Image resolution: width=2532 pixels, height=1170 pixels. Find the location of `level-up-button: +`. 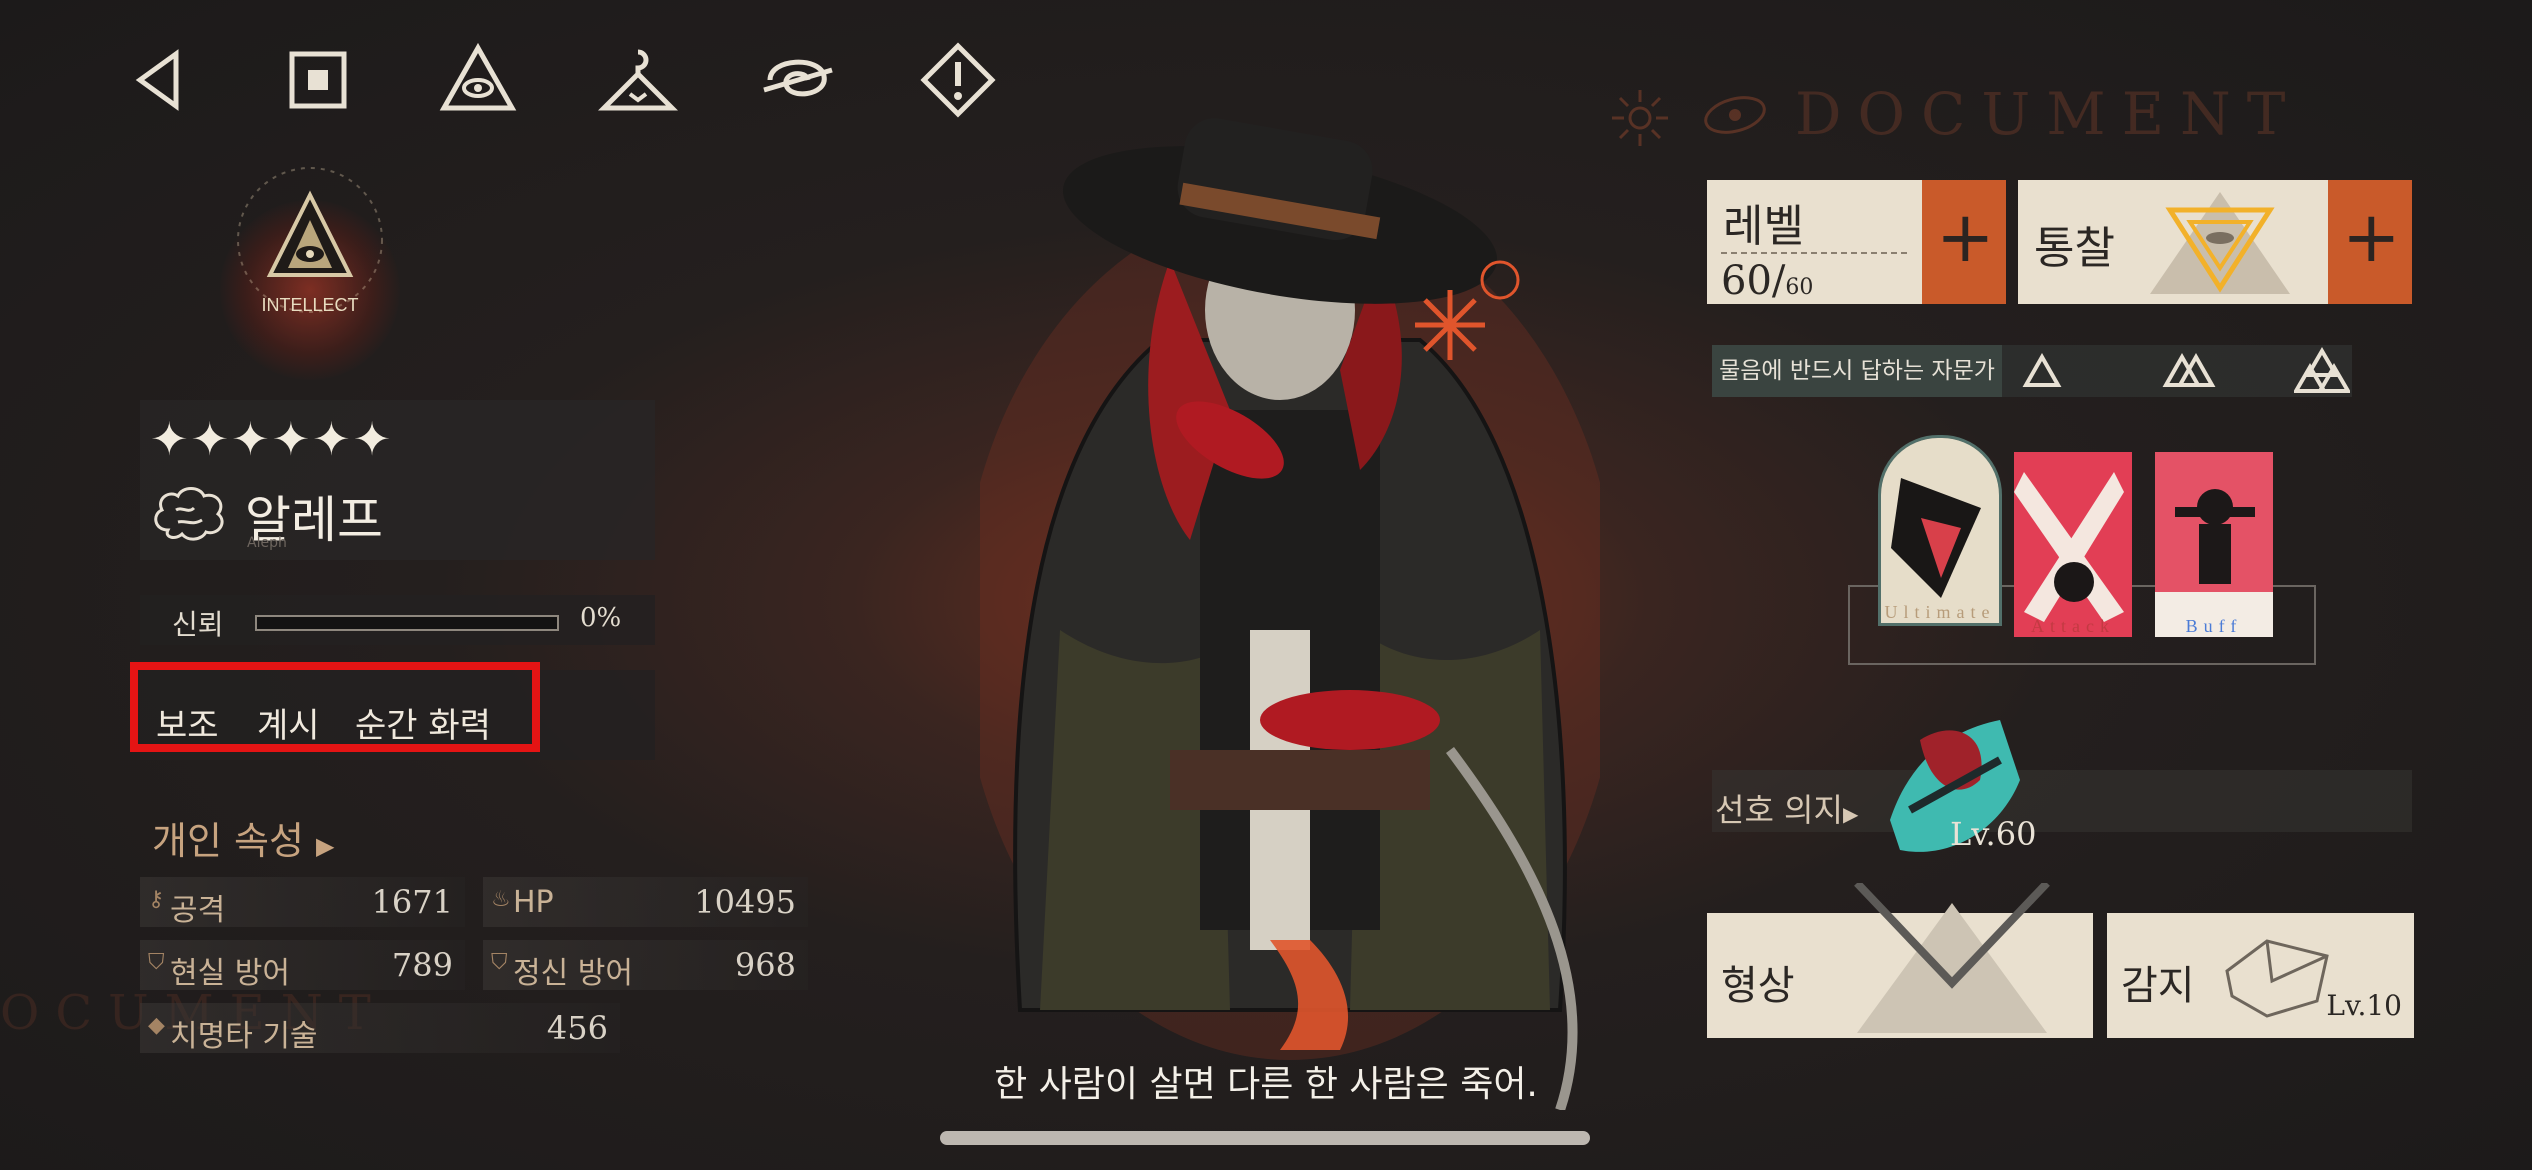

level-up-button: + is located at coordinates (1964, 242).